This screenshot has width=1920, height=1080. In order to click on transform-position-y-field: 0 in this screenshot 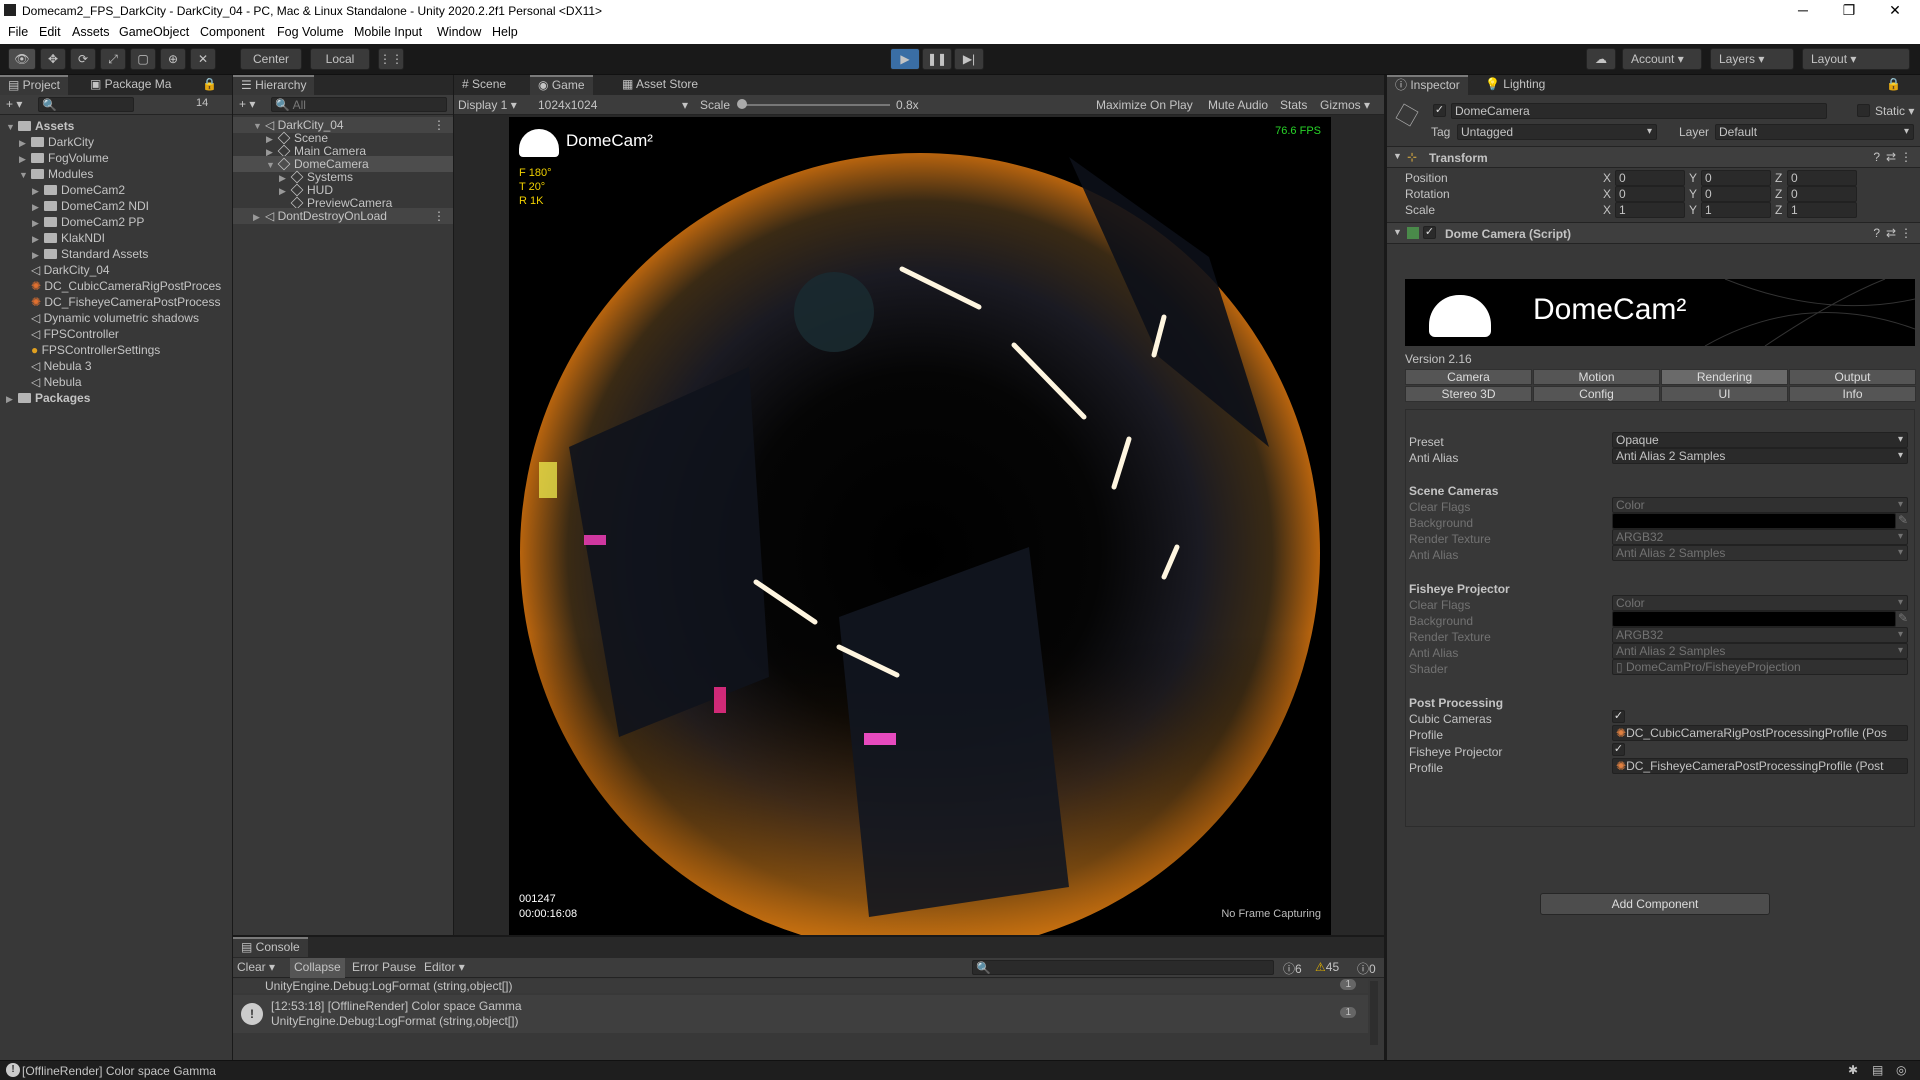, I will do `click(1736, 178)`.